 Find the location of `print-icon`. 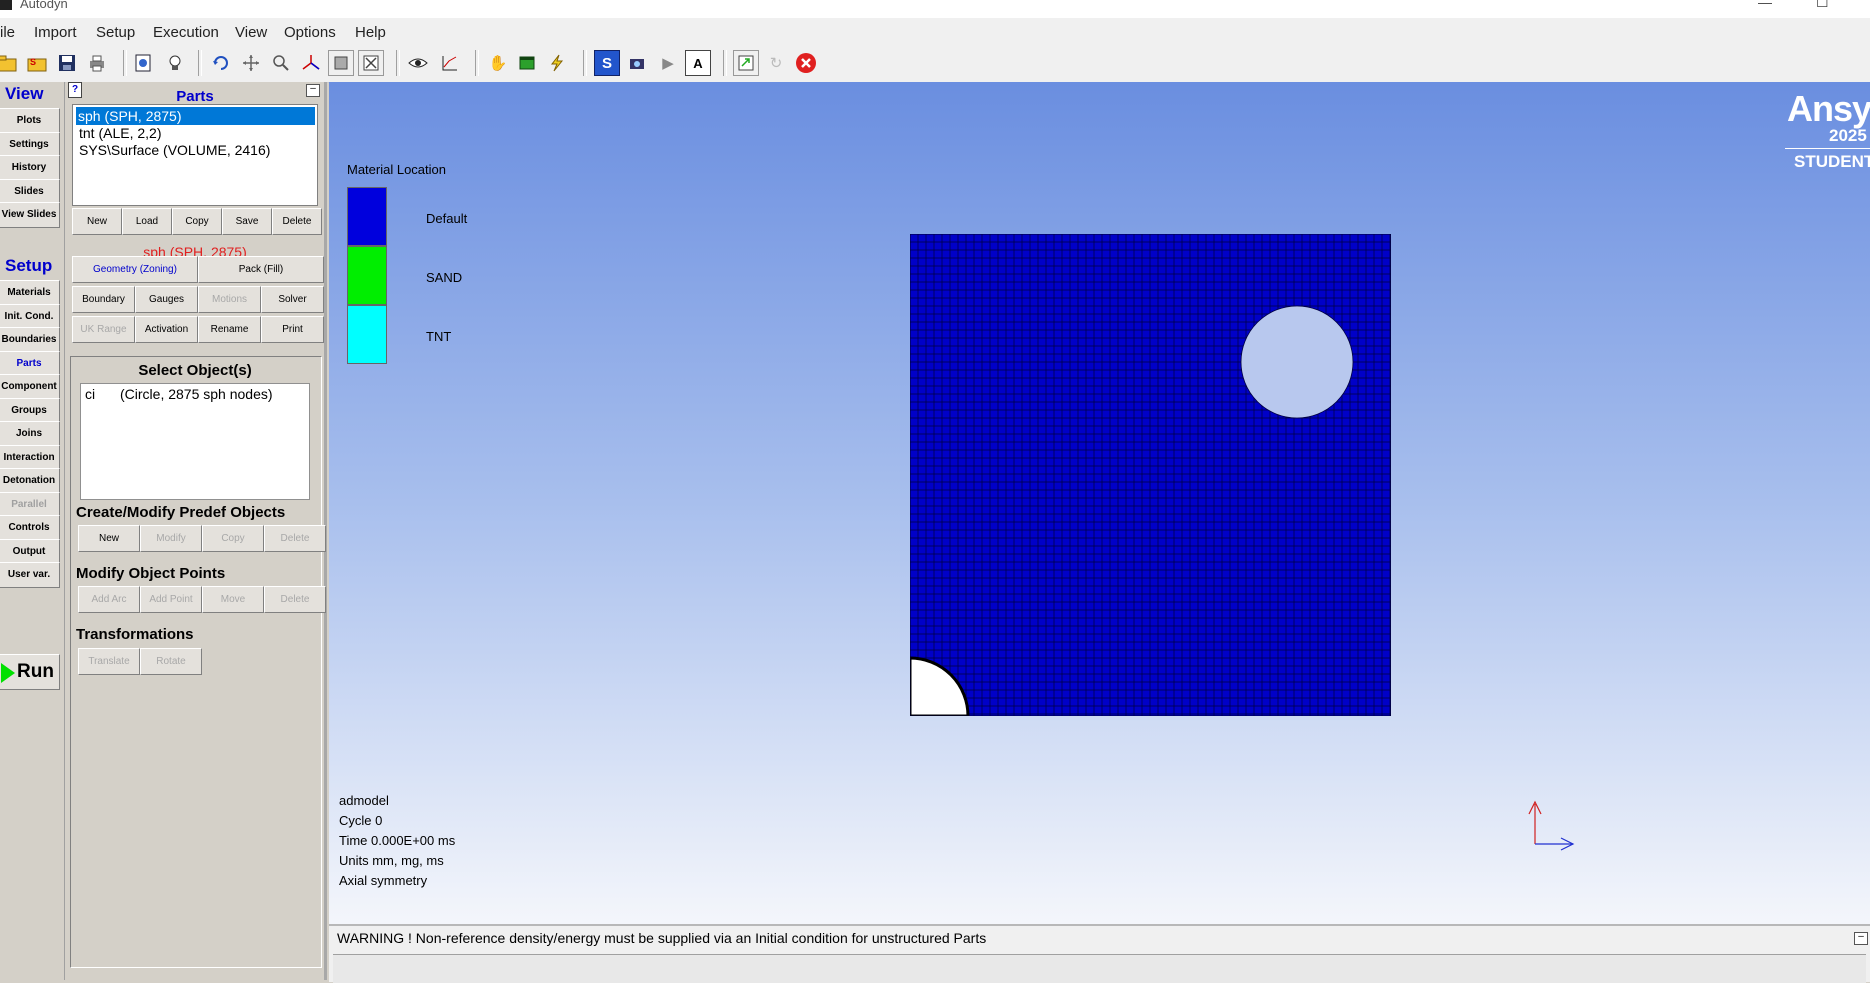

print-icon is located at coordinates (97, 63).